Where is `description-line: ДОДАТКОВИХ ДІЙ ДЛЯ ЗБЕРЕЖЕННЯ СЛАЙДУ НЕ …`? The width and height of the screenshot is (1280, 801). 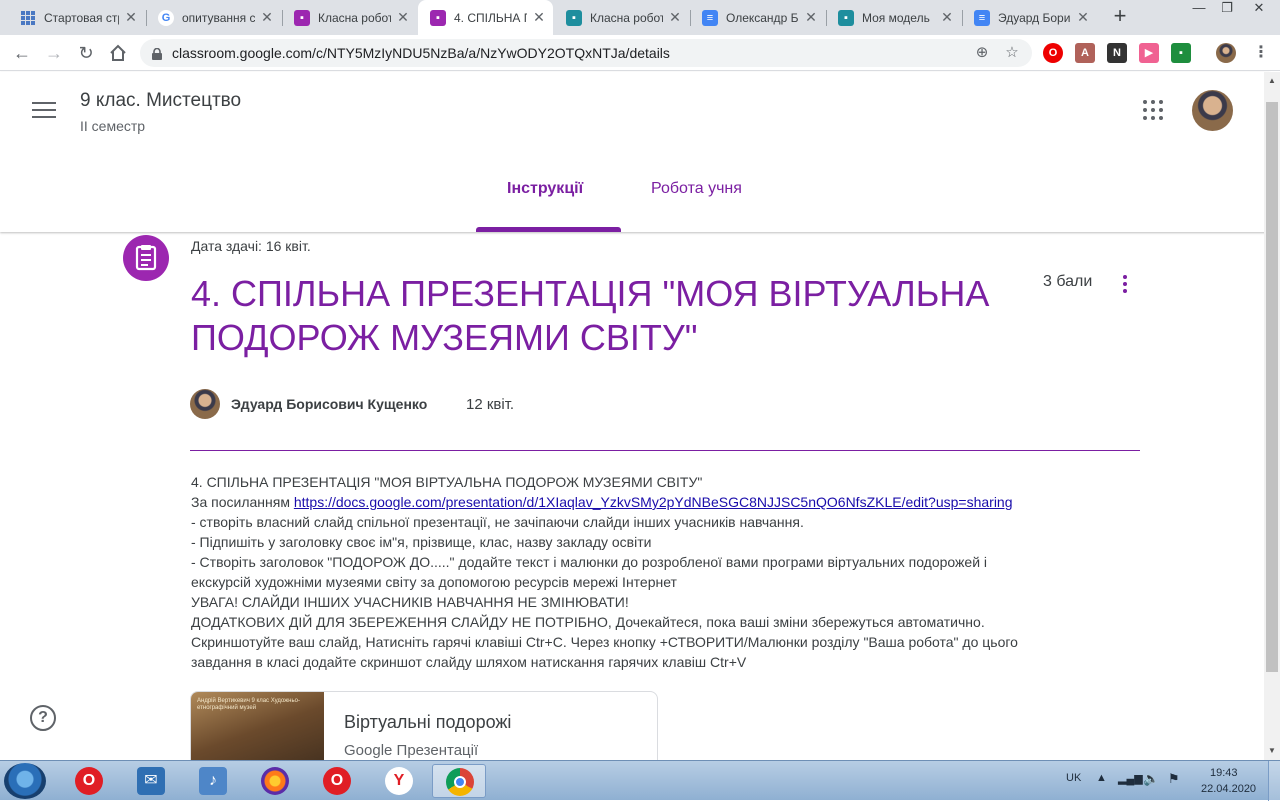 description-line: ДОДАТКОВИХ ДІЙ ДЛЯ ЗБЕРЕЖЕННЯ СЛАЙДУ НЕ … is located at coordinates (588, 622).